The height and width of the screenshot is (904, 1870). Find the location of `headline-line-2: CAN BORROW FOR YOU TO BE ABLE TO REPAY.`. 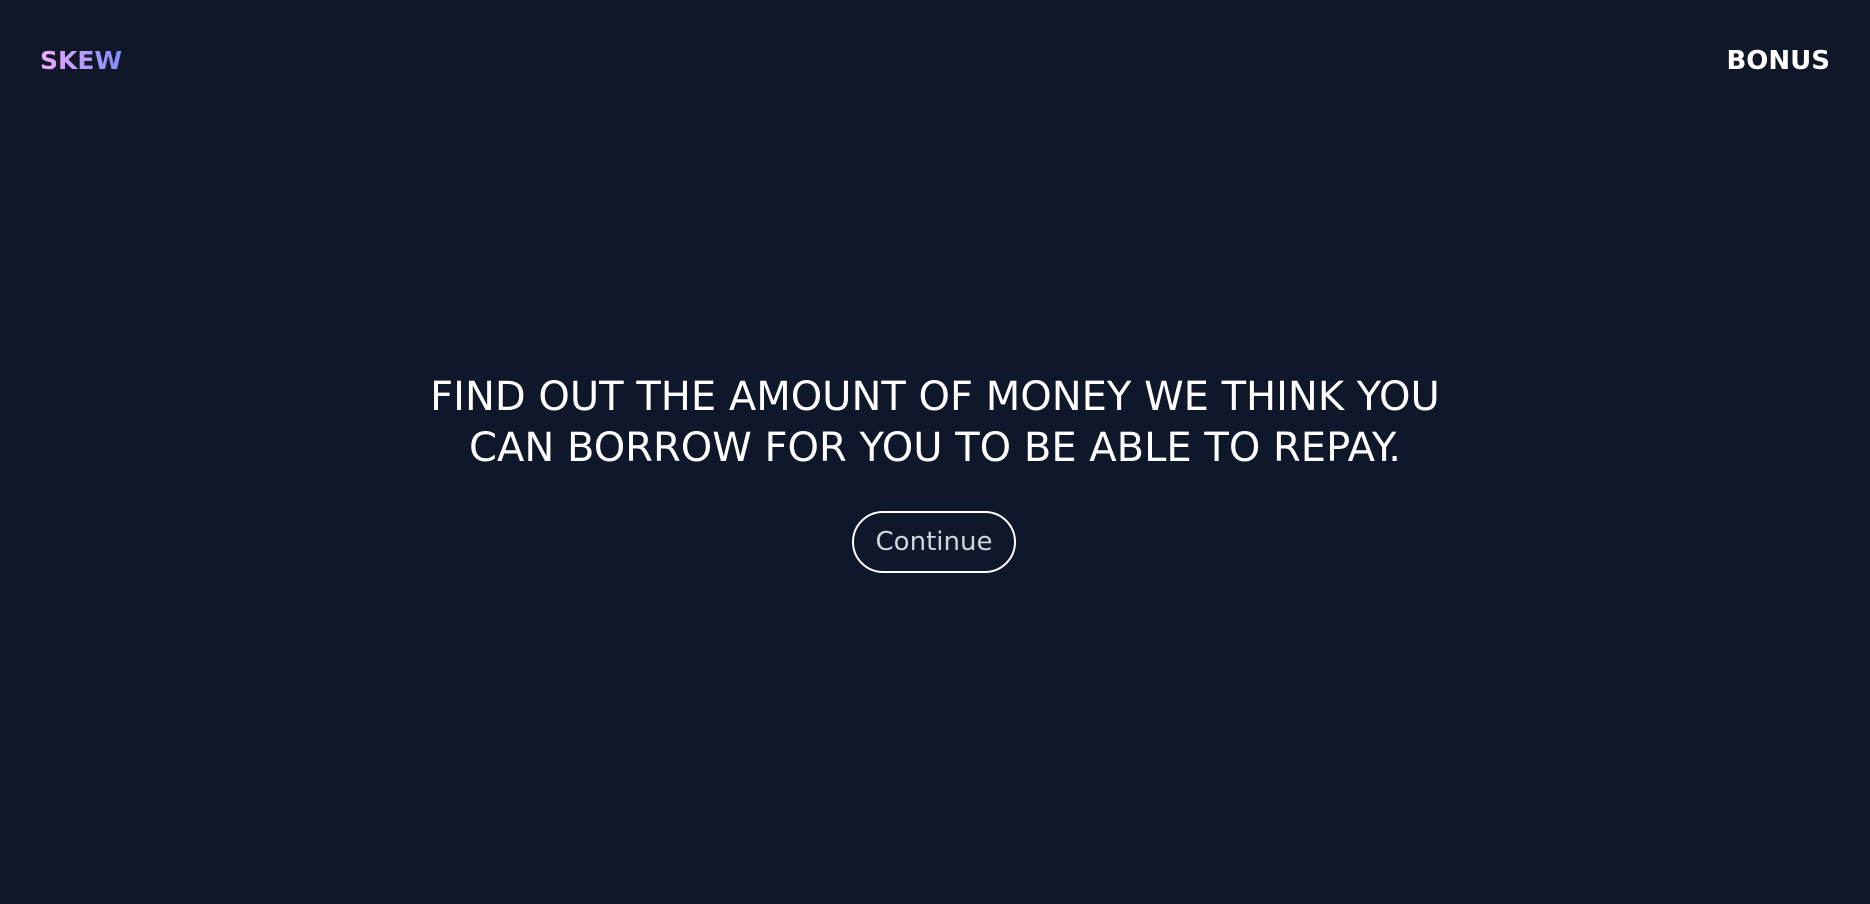

headline-line-2: CAN BORROW FOR YOU TO BE ABLE TO REPAY. is located at coordinates (935, 448).